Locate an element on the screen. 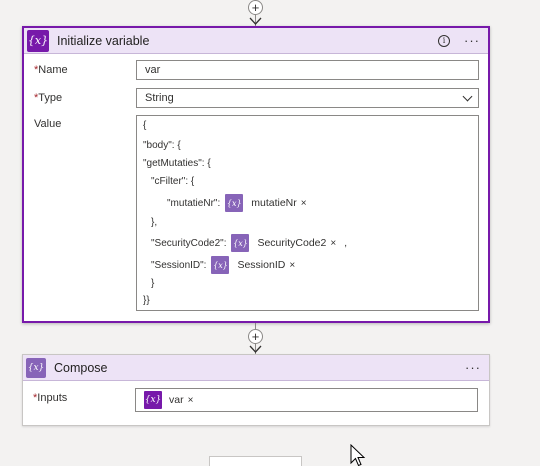 Image resolution: width=540 pixels, height=466 pixels. code-line: { is located at coordinates (145, 125).